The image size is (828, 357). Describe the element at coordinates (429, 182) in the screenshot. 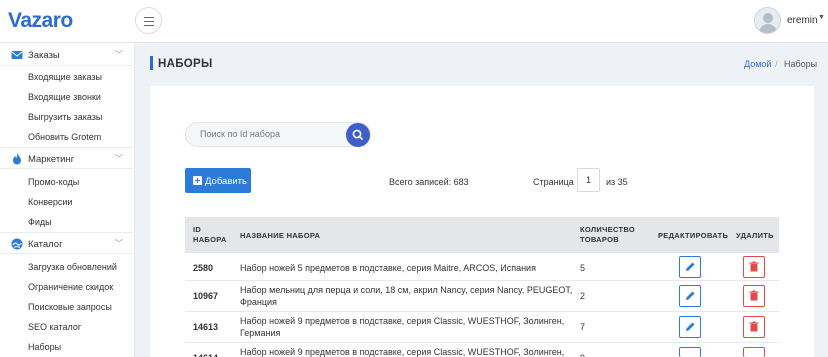

I see `total-records: Всего записей: 683` at that location.